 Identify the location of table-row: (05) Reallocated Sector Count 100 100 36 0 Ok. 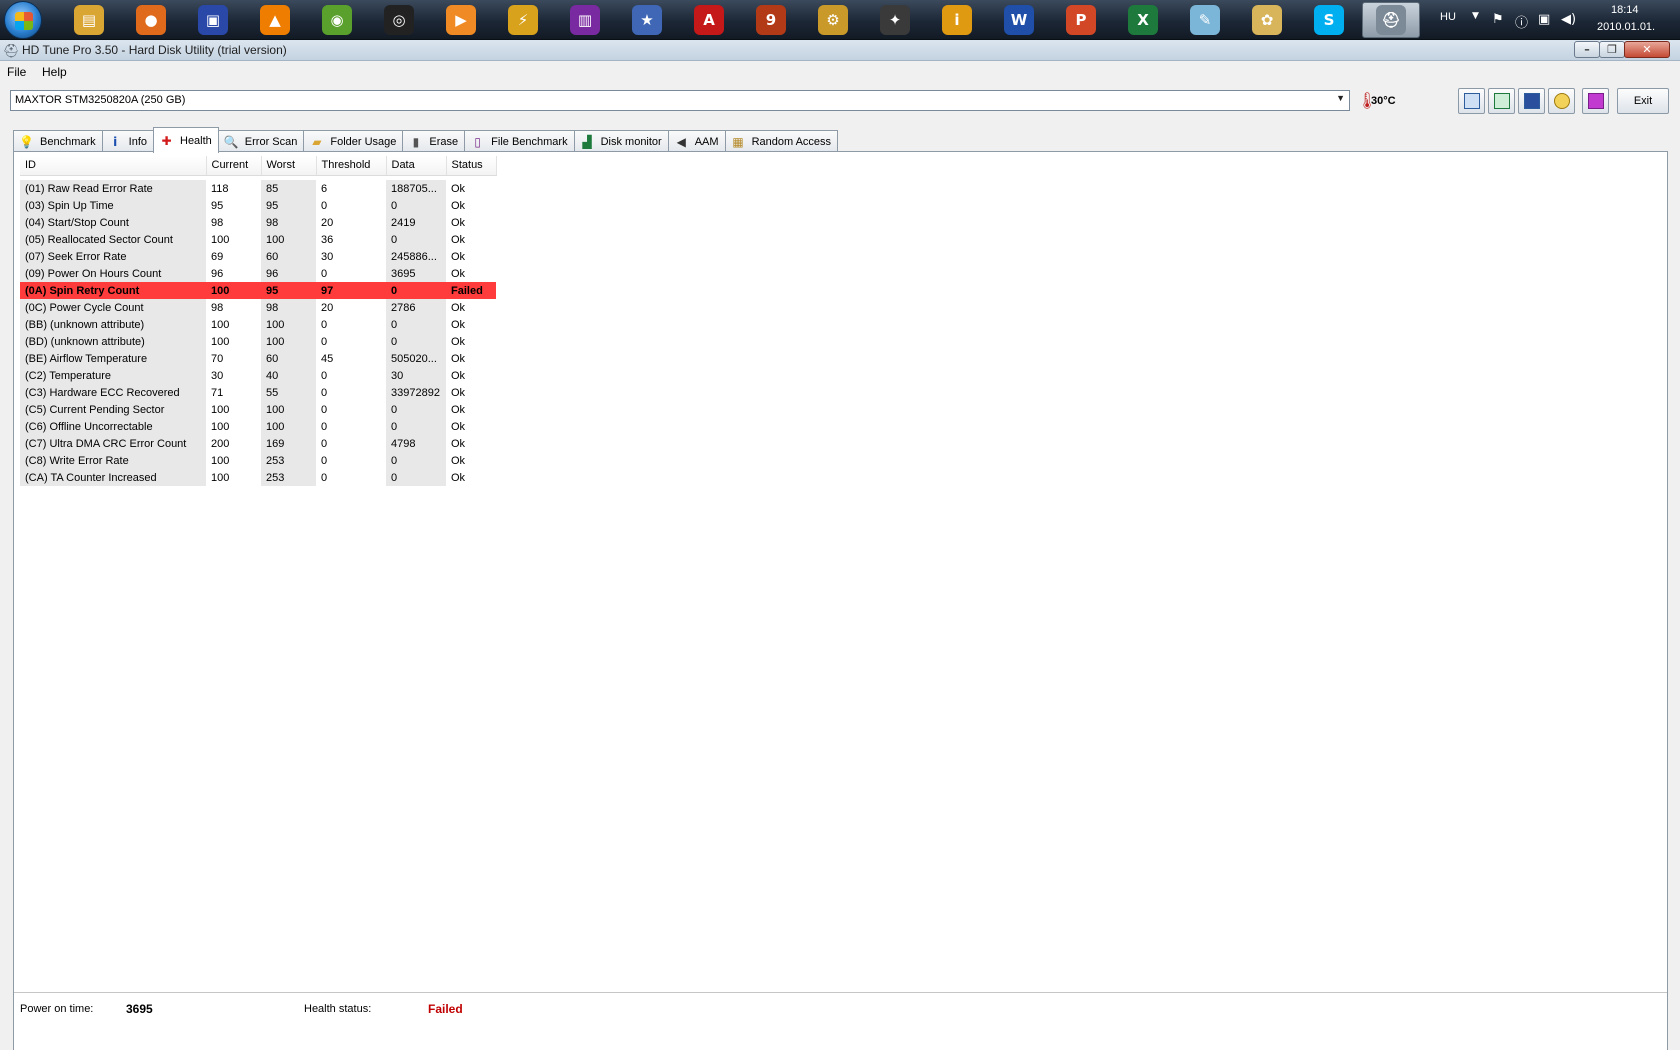
(258, 239).